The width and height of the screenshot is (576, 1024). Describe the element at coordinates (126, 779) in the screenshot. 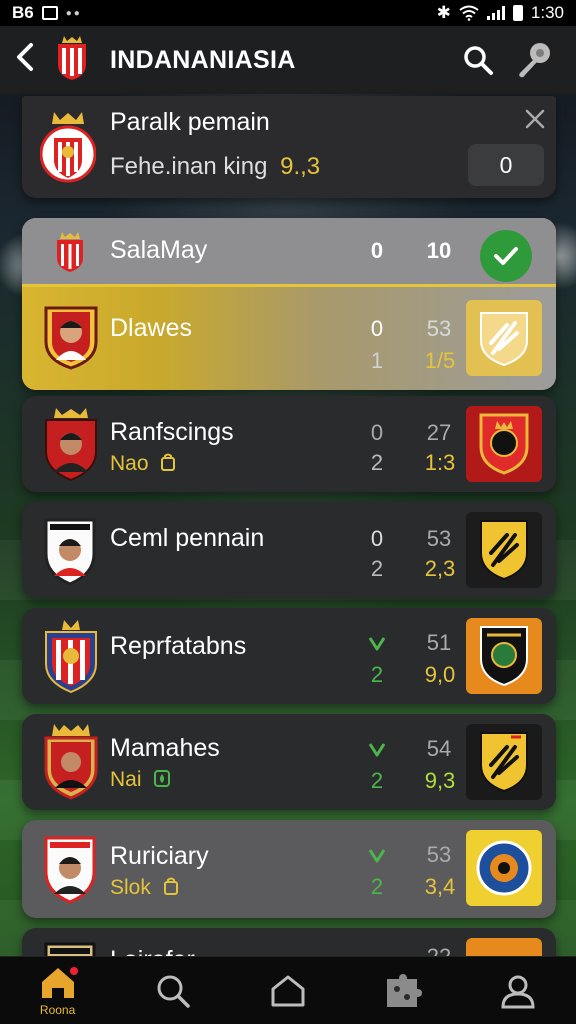

I see `player-sub-mamahes-text: Nai` at that location.